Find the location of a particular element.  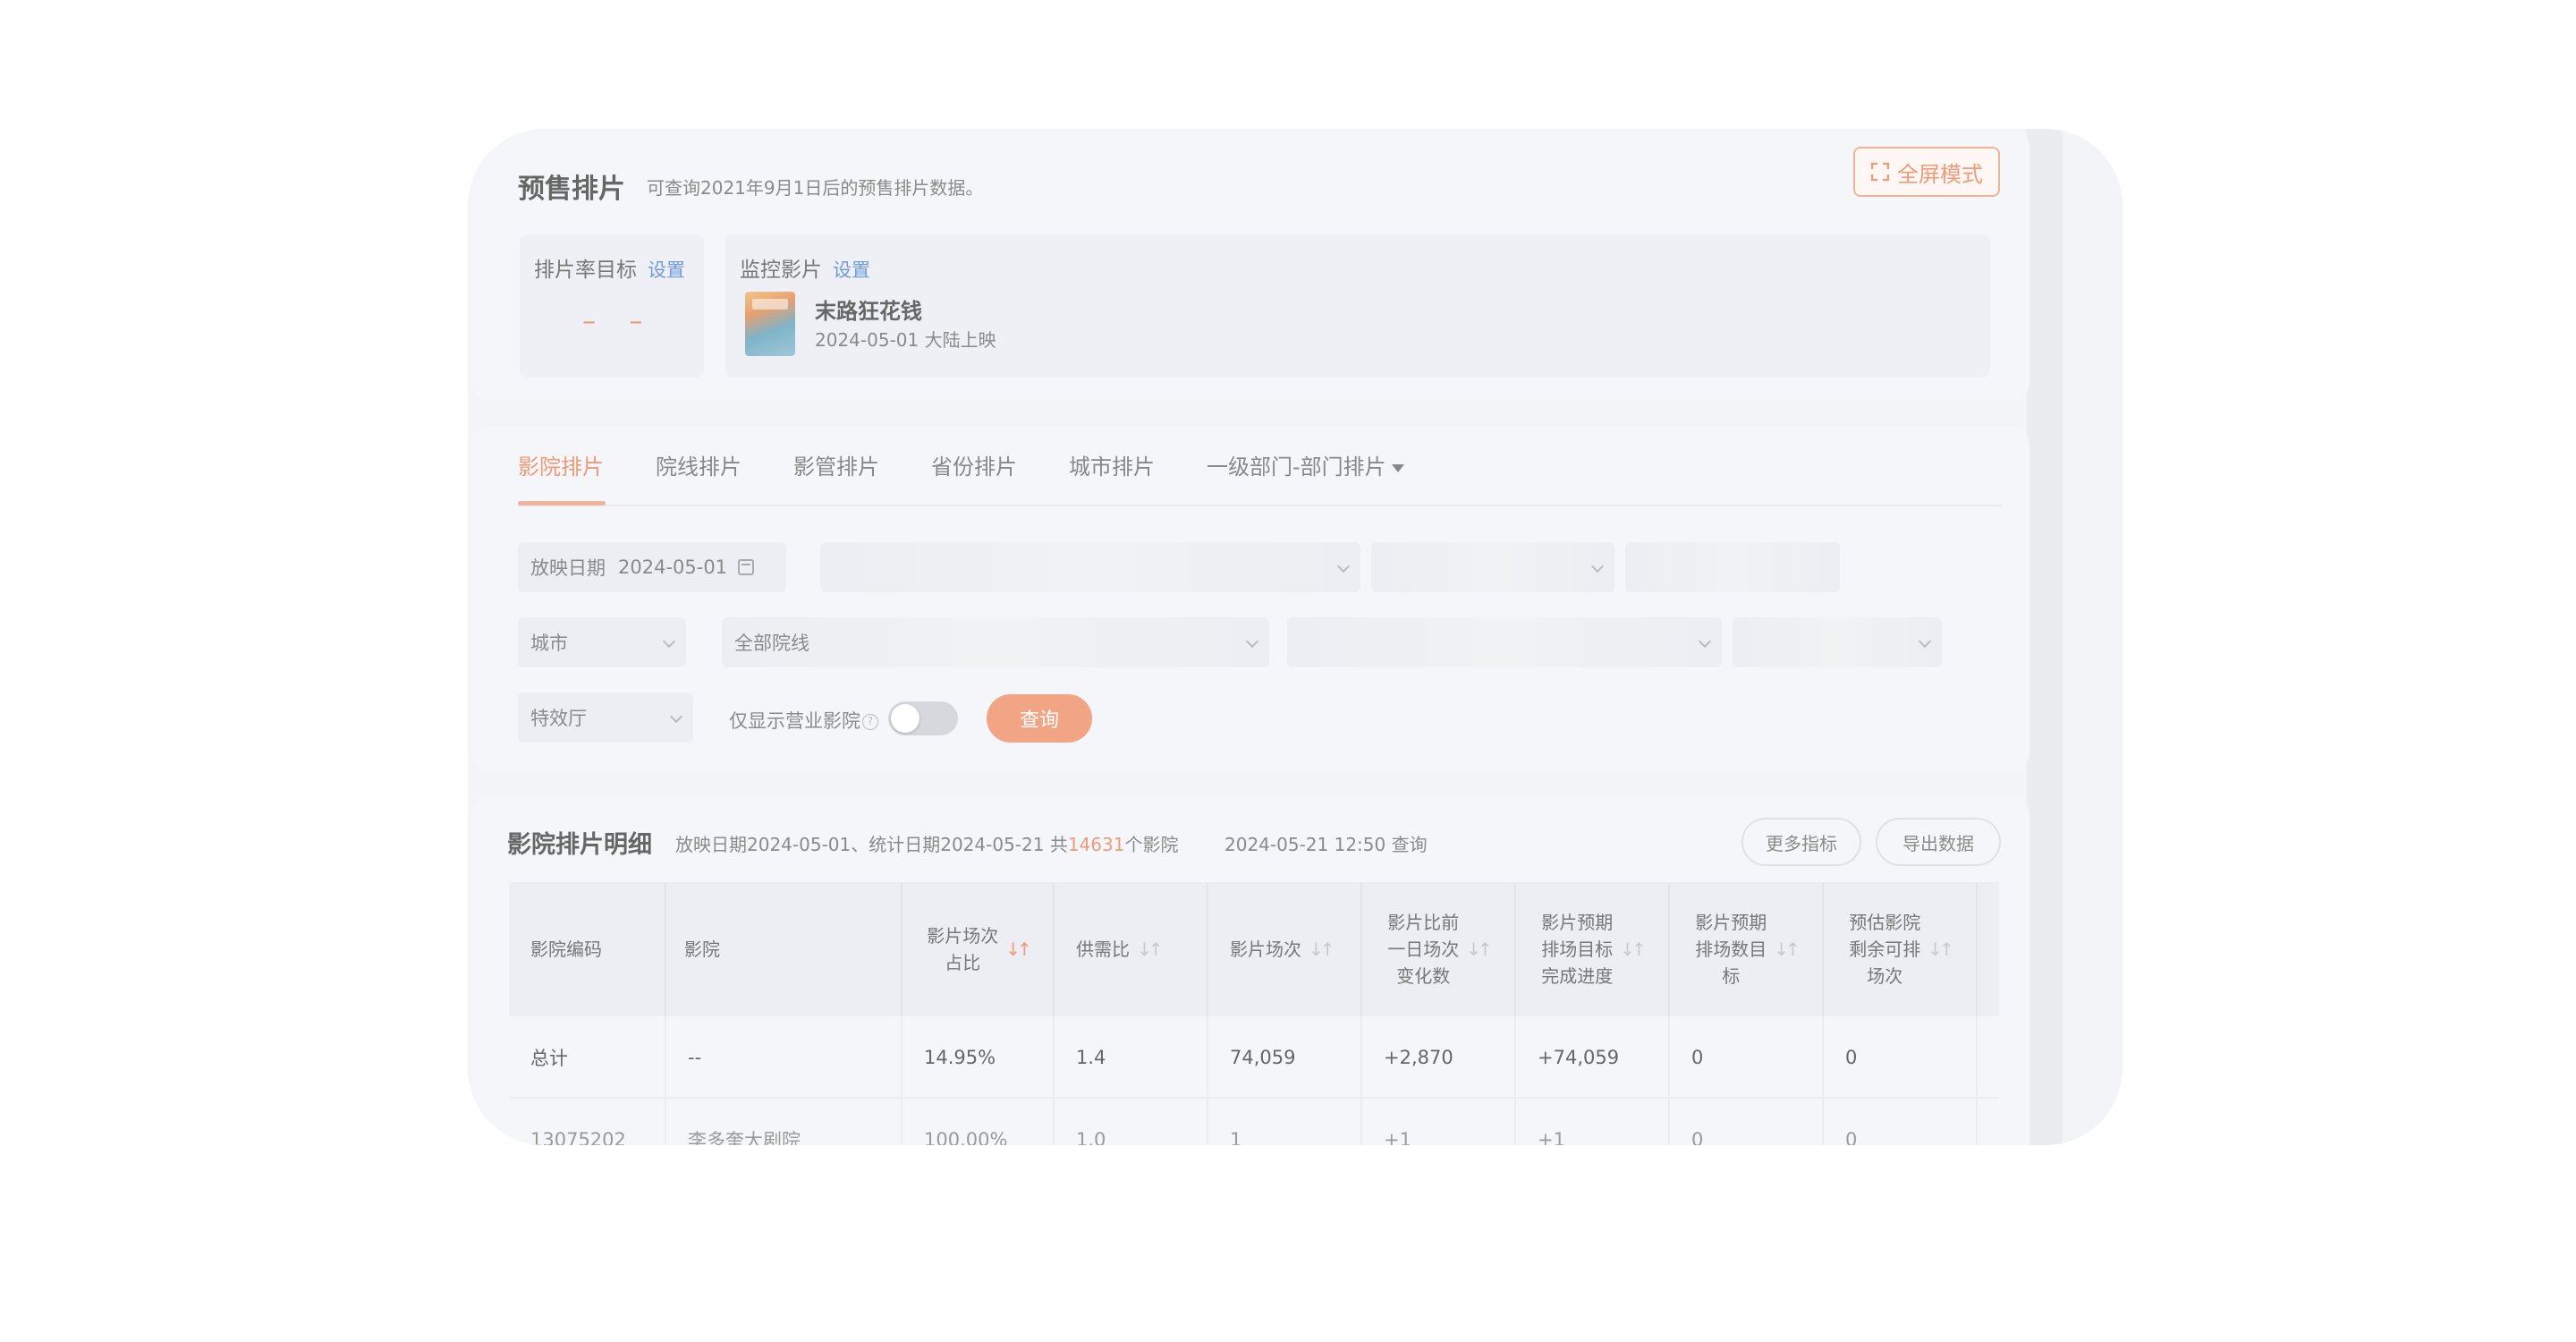

tab-management-schedule: 影管排片 is located at coordinates (836, 465).